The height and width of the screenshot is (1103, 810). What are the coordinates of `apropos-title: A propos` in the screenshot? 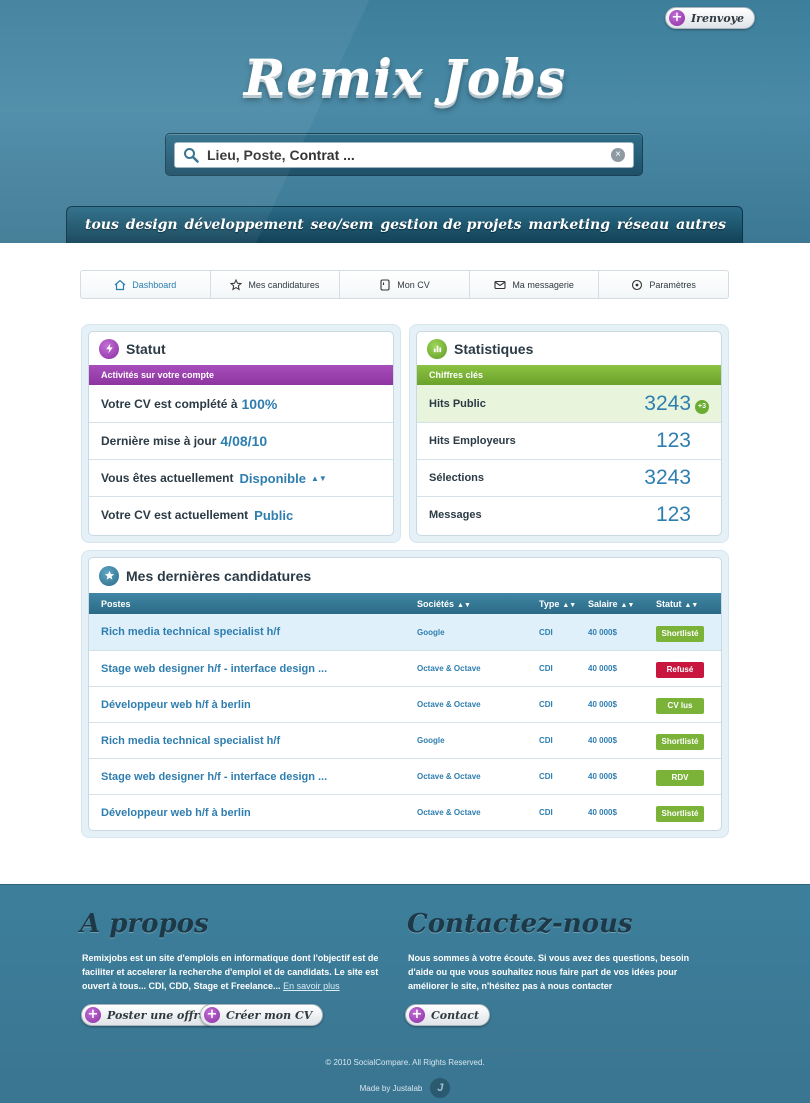 It's located at (144, 924).